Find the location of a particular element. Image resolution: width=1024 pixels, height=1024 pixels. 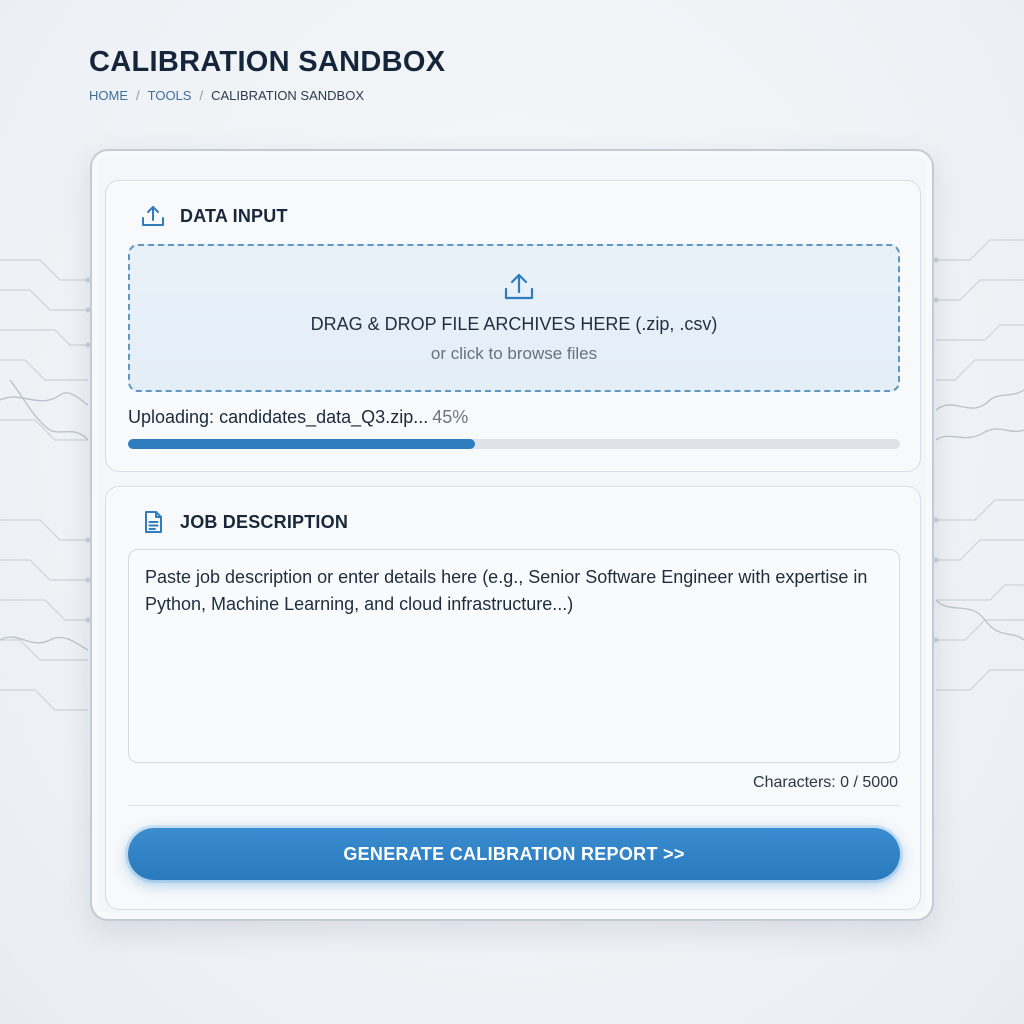

breadcrumb: HOME / TOOLS / CALIBRATION SANDBOX is located at coordinates (226, 95).